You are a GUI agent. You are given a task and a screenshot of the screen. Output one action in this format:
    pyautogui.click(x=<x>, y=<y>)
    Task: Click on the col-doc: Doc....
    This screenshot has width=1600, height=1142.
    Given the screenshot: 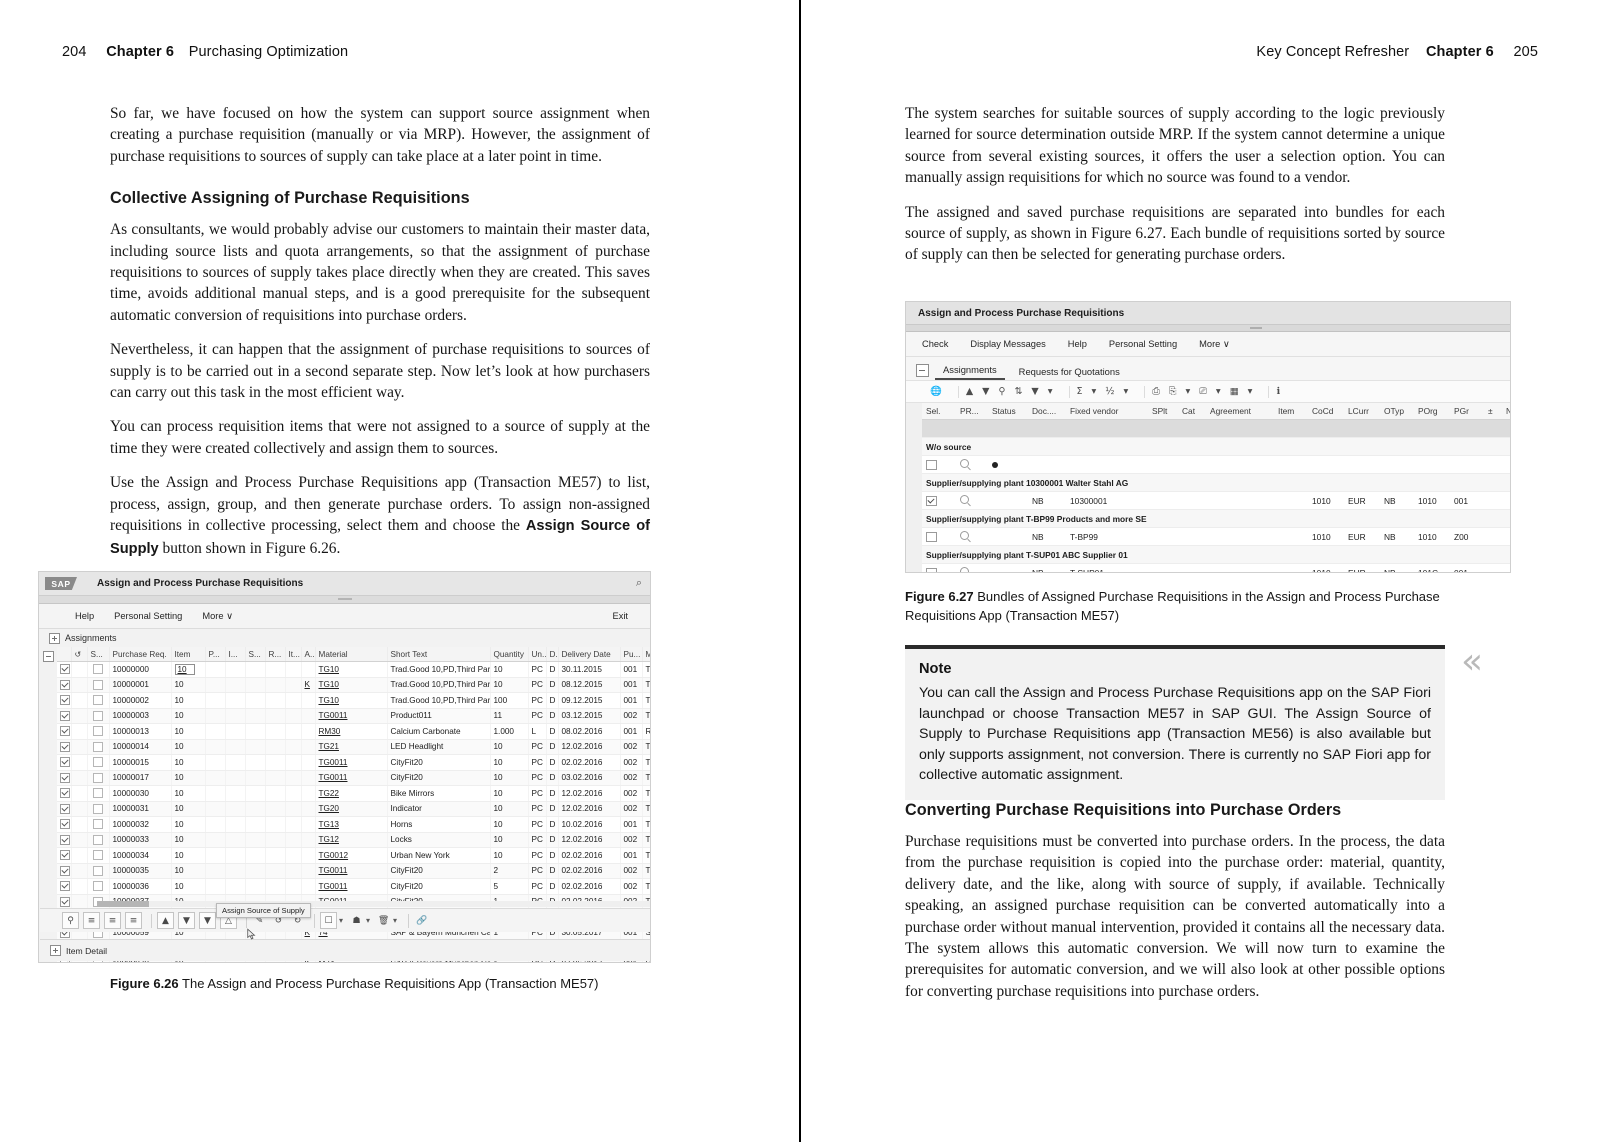 What is the action you would take?
    pyautogui.click(x=1047, y=411)
    